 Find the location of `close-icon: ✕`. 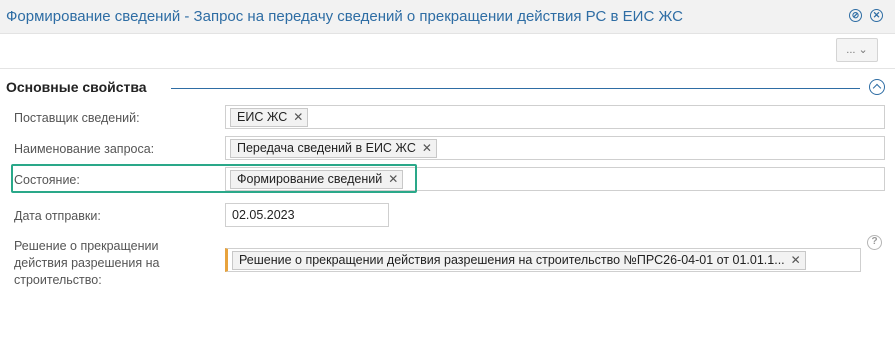

close-icon: ✕ is located at coordinates (876, 15).